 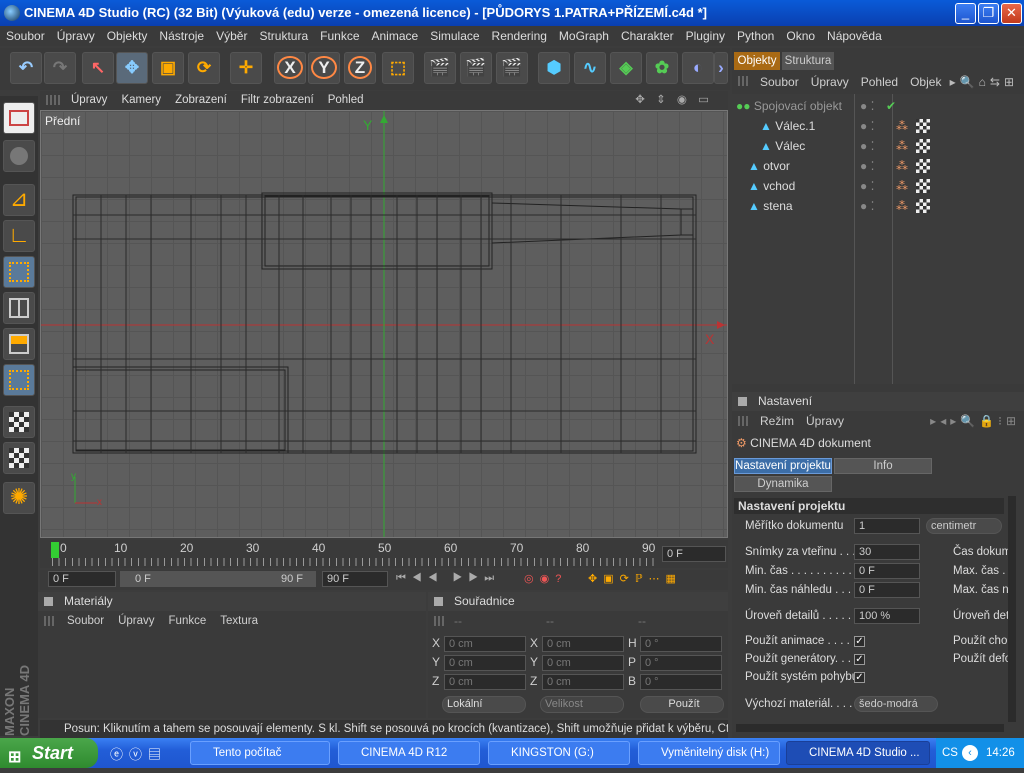 What do you see at coordinates (891, 106) in the screenshot?
I see `enabled-checkmark-icon: ✔` at bounding box center [891, 106].